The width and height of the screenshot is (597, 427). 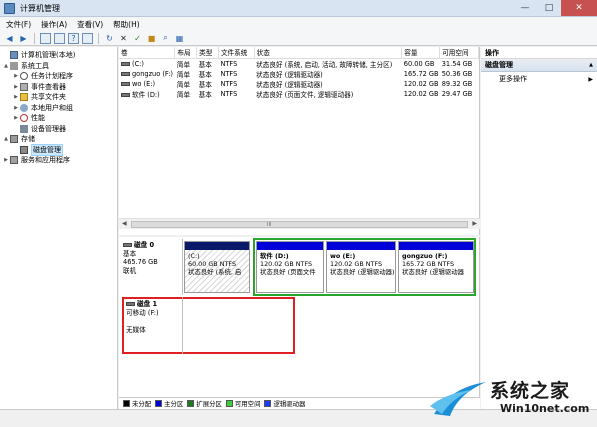 What do you see at coordinates (539, 65) in the screenshot?
I see `actions-section-disk-management: 磁盘管理 ▲` at bounding box center [539, 65].